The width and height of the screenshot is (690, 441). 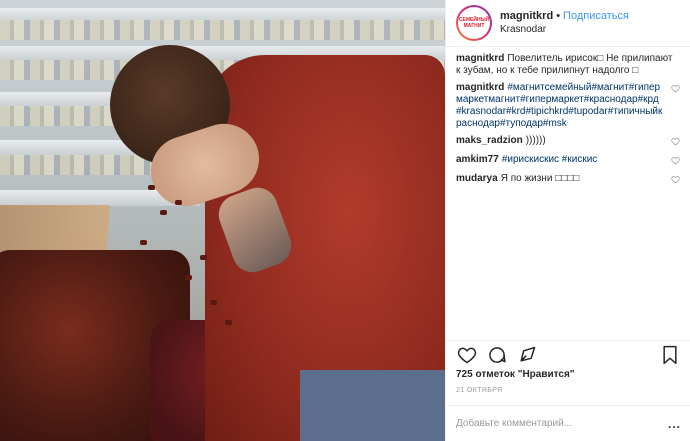 I want to click on location-link: Krasnodar, so click(x=564, y=30).